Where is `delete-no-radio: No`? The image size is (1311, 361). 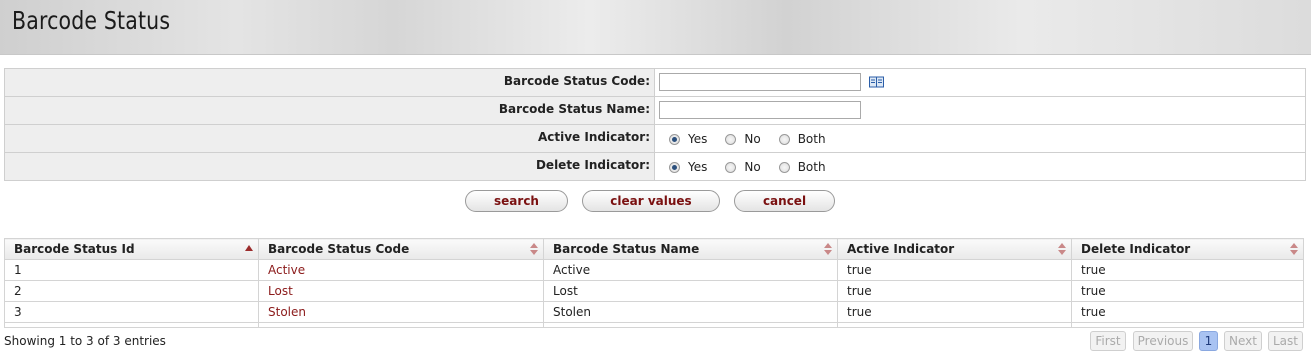 delete-no-radio: No is located at coordinates (743, 167).